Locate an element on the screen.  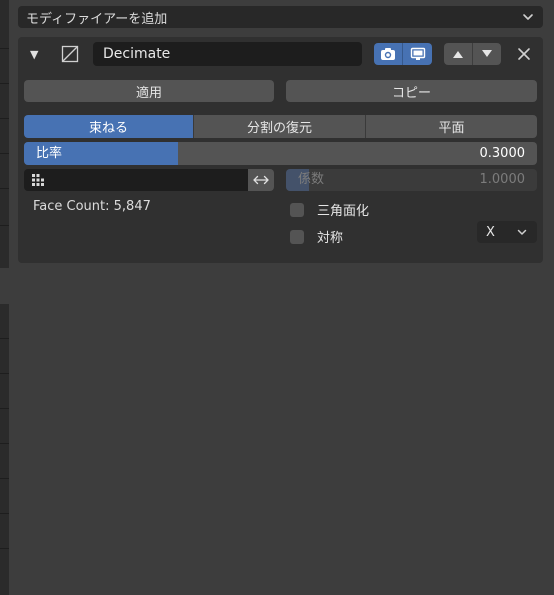
move-down-icon is located at coordinates (487, 53).